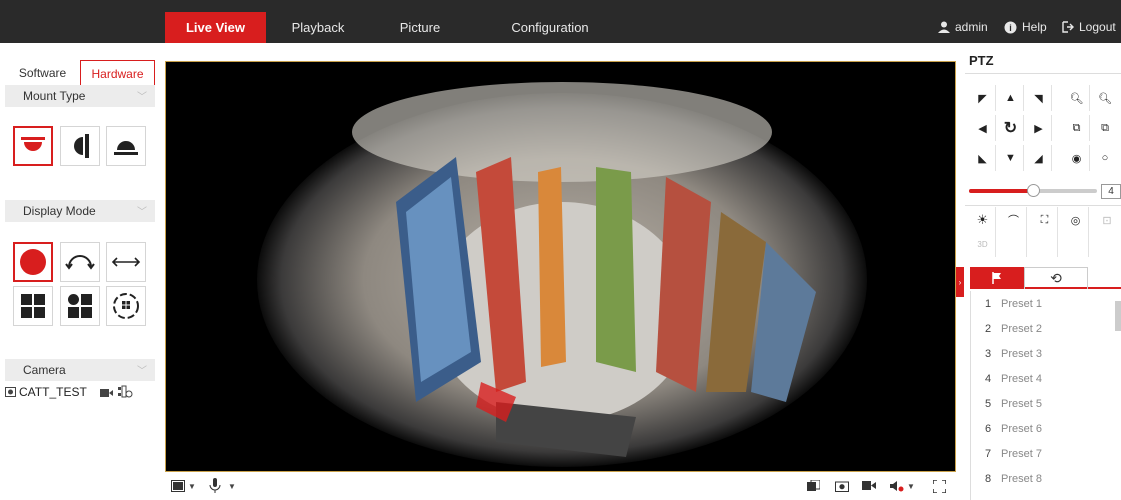 This screenshot has height=500, width=1121. I want to click on list-item: 1 Preset 1, so click(1049, 303).